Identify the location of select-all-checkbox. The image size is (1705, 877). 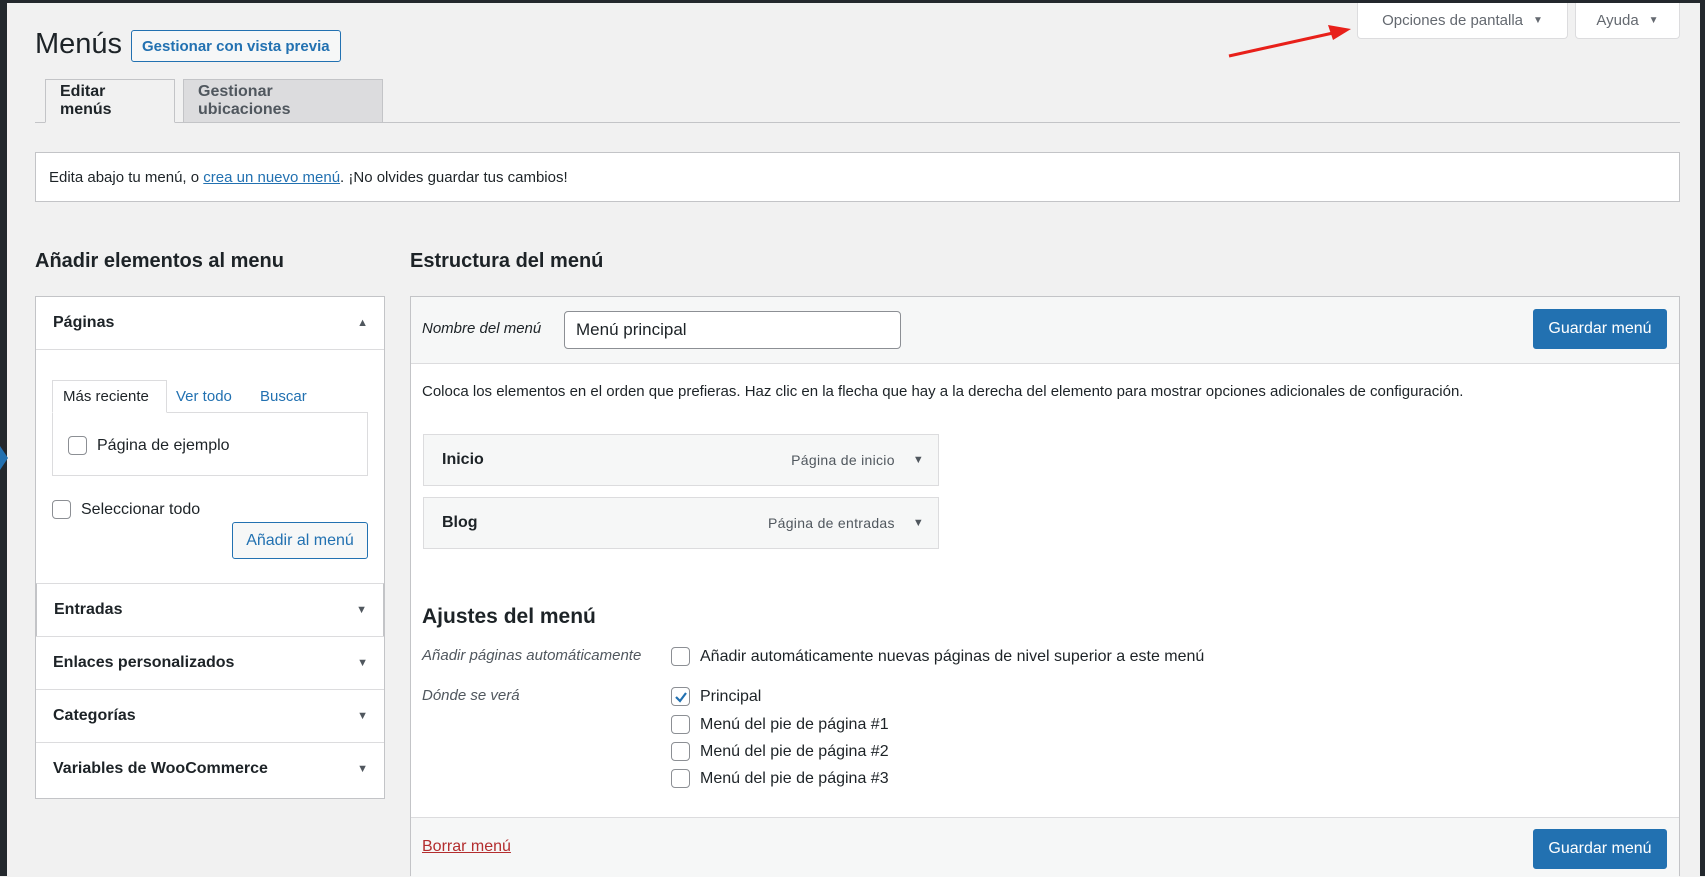
(61, 509).